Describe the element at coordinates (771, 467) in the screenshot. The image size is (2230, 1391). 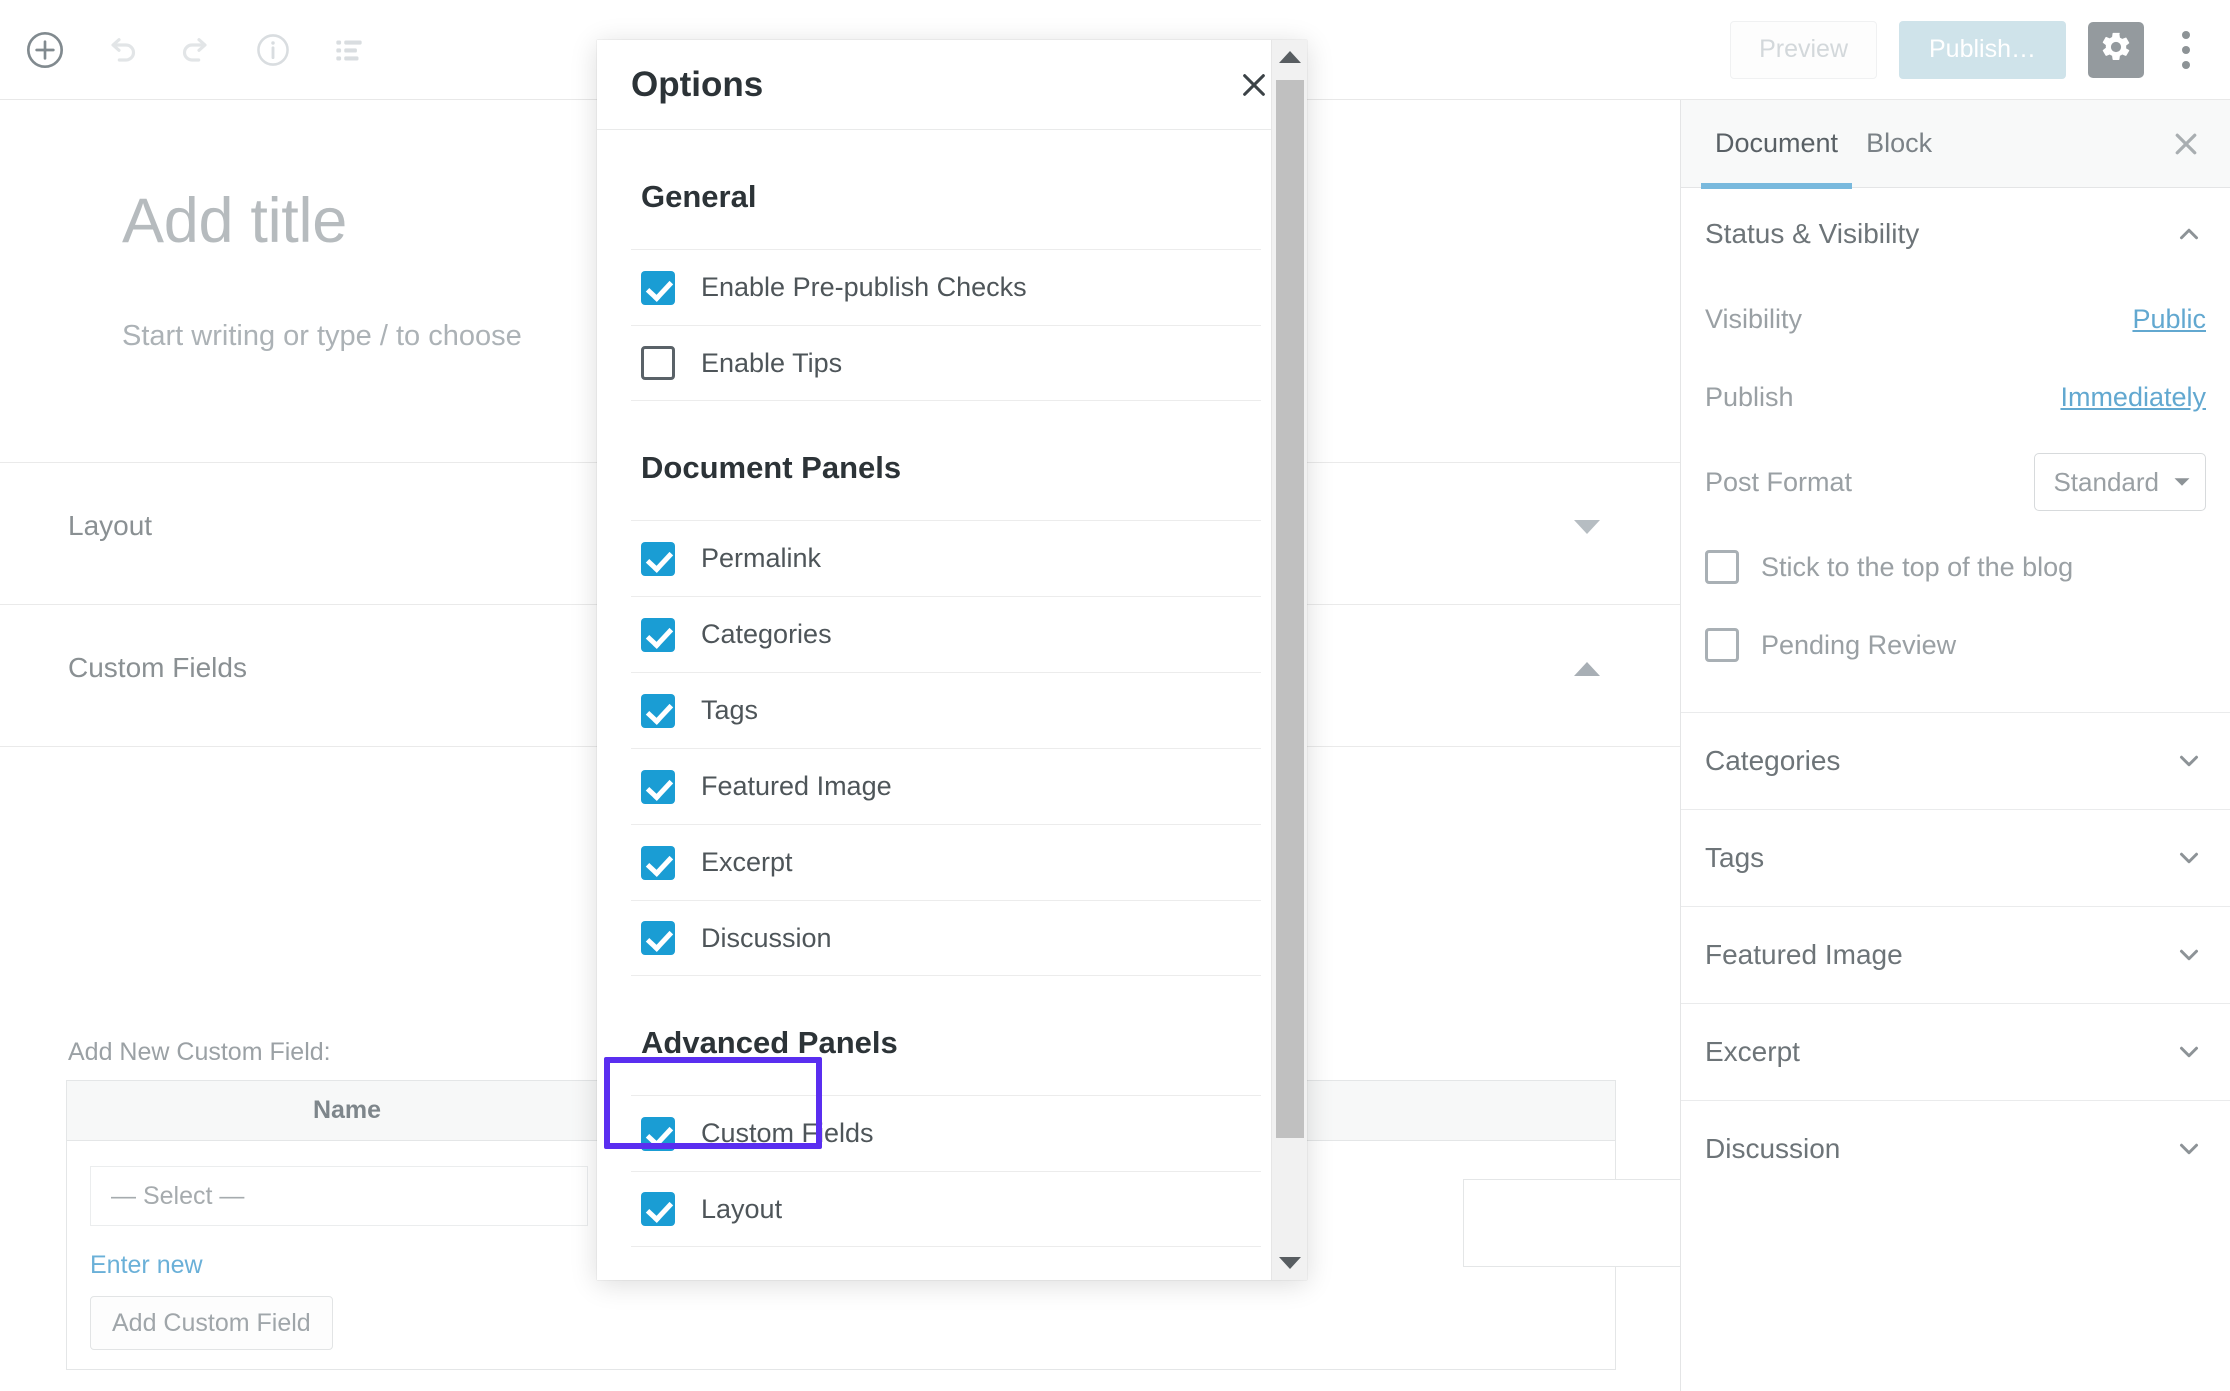
I see `section-title-document-panels: Document Panels` at that location.